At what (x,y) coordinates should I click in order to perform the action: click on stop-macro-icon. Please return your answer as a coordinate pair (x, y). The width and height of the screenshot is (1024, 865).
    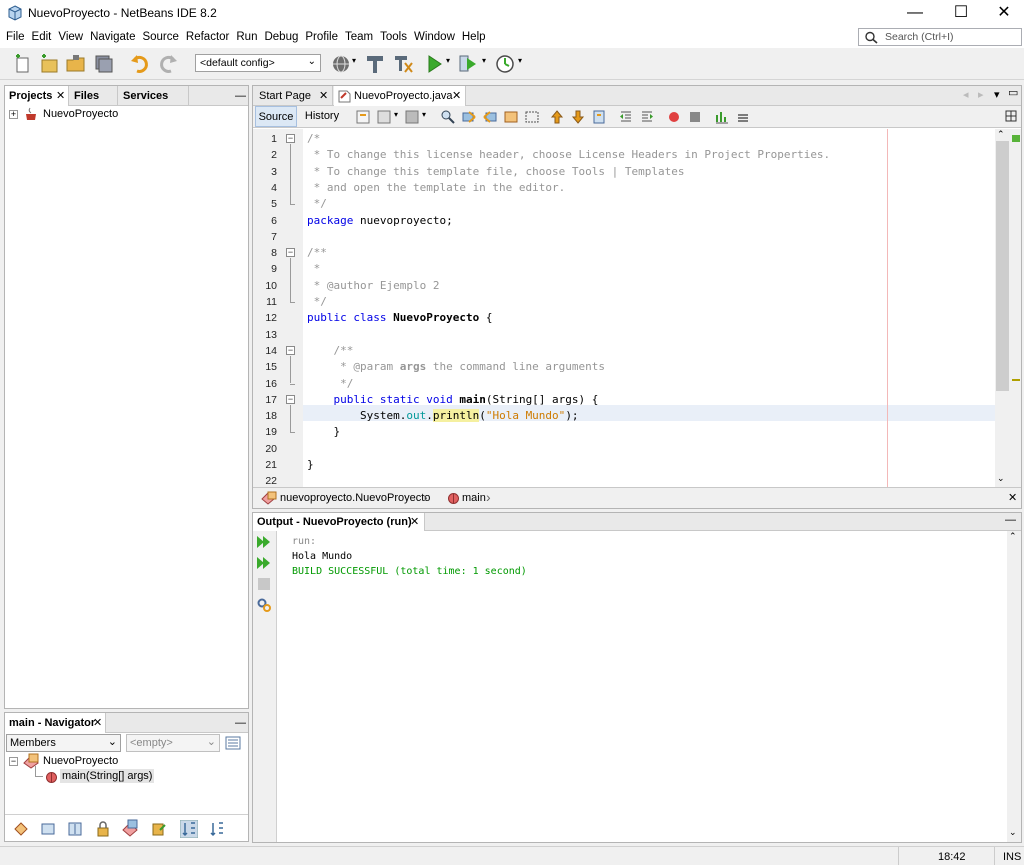
    Looking at the image, I should click on (695, 117).